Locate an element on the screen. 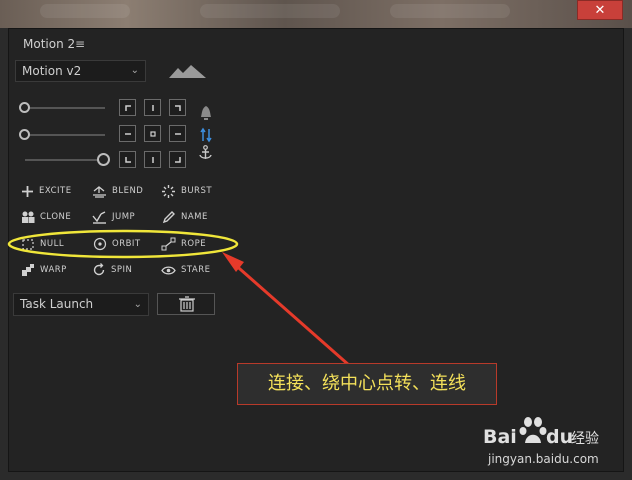 Image resolution: width=632 pixels, height=480 pixels. eye-icon is located at coordinates (168, 270).